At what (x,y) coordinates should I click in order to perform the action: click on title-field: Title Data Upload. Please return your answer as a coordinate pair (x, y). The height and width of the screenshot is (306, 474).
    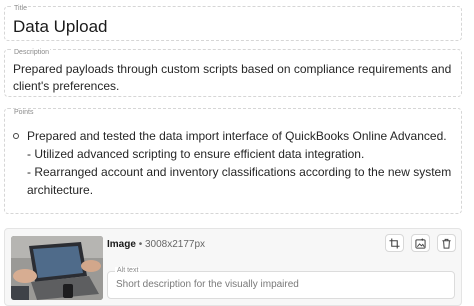
    Looking at the image, I should click on (233, 23).